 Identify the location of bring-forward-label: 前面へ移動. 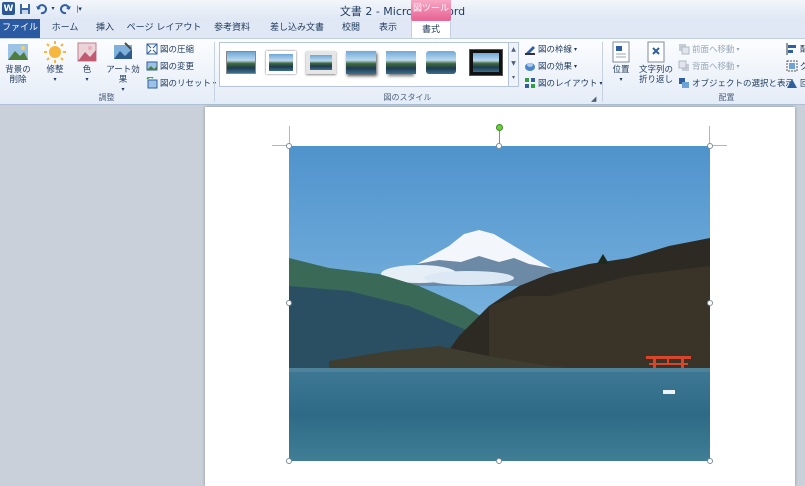
(713, 50).